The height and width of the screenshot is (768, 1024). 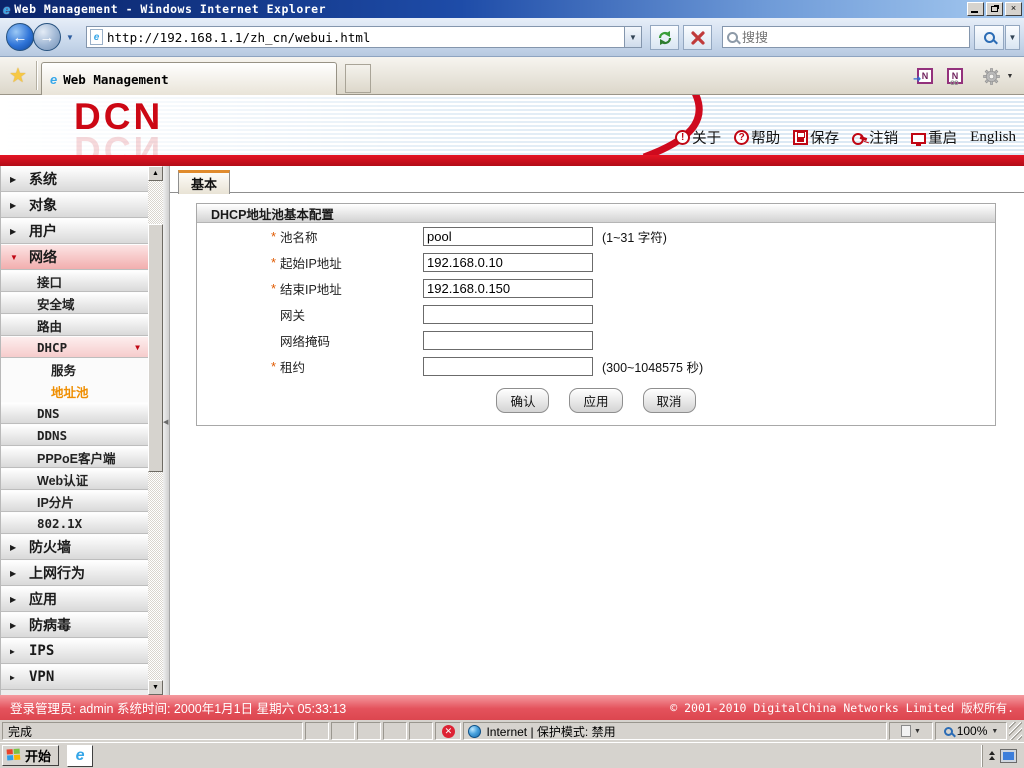 I want to click on search-box, so click(x=846, y=37).